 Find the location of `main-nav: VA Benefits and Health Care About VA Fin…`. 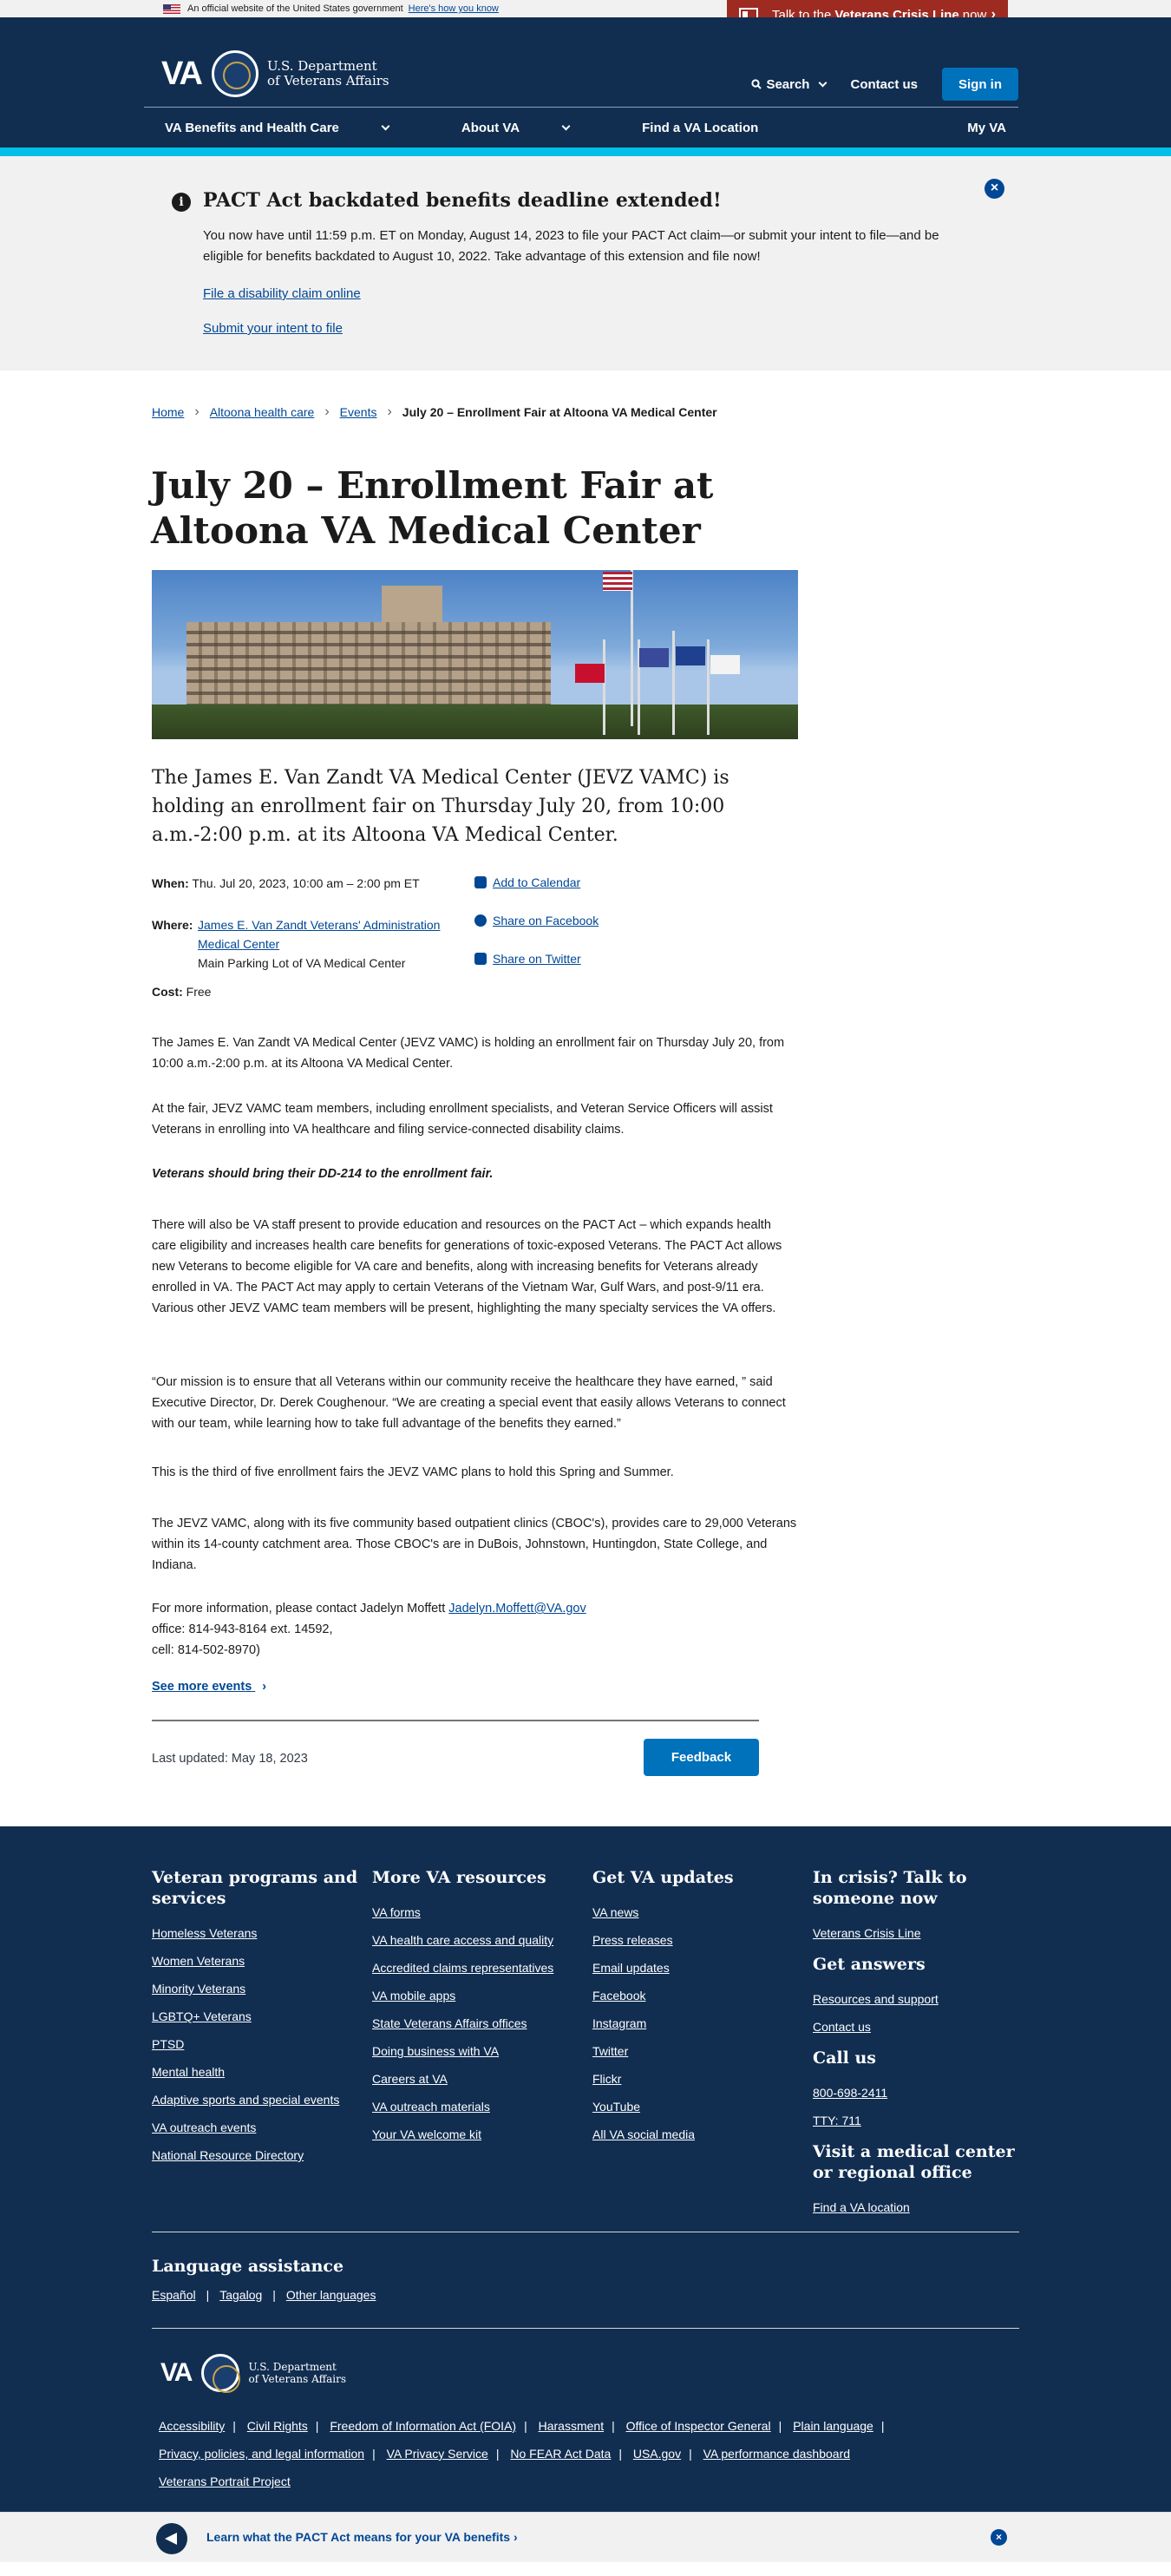

main-nav: VA Benefits and Health Care About VA Fin… is located at coordinates (581, 127).